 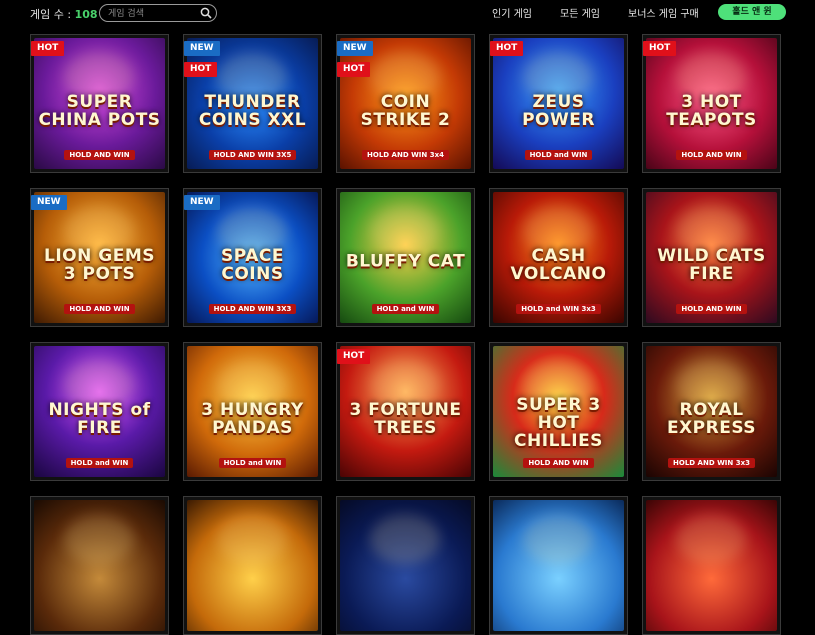 I want to click on game-tile: 3 HUNGRY PANDAS HOLD and WIN, so click(x=252, y=411).